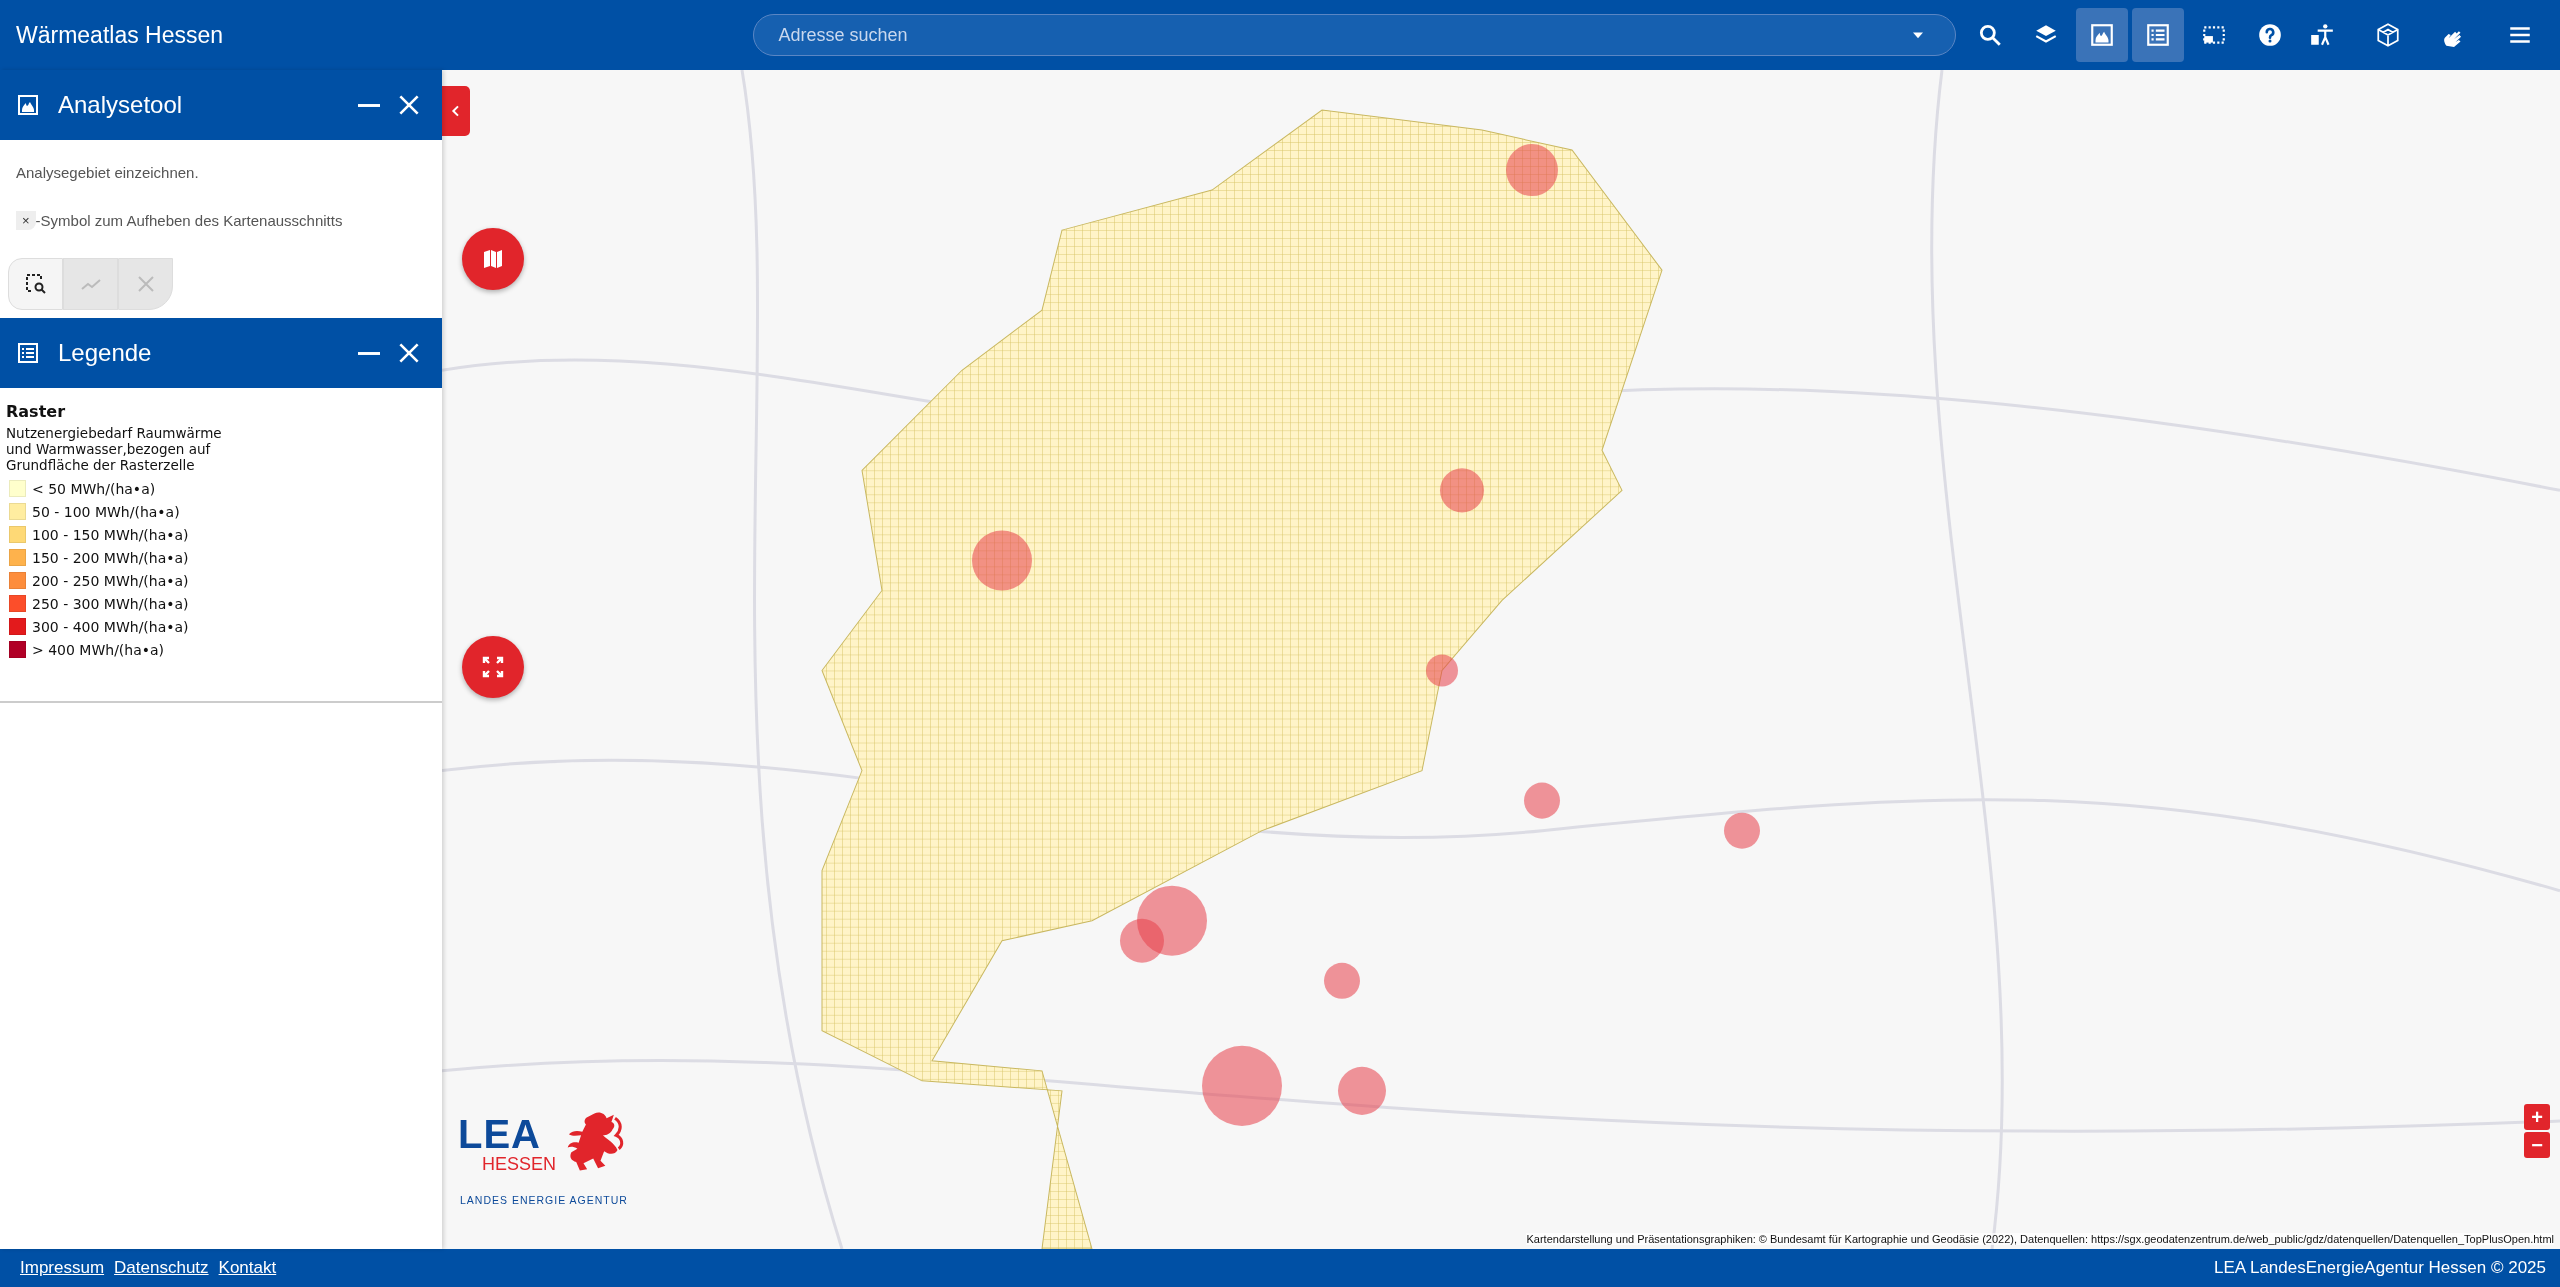 The height and width of the screenshot is (1287, 2560). I want to click on legend-label: > 400 MWh/(ha•a), so click(98, 649).